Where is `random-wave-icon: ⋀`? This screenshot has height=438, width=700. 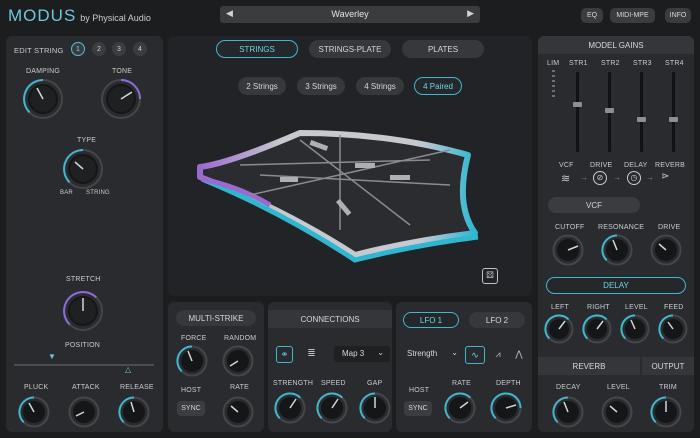
random-wave-icon: ⋀ is located at coordinates (519, 354).